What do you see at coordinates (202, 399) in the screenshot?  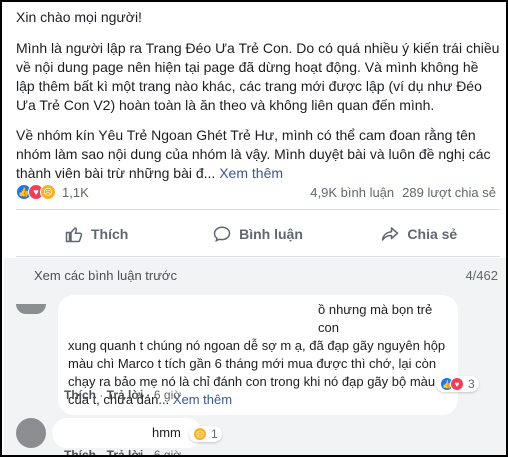 I see `comment-see-more: Xem thêm` at bounding box center [202, 399].